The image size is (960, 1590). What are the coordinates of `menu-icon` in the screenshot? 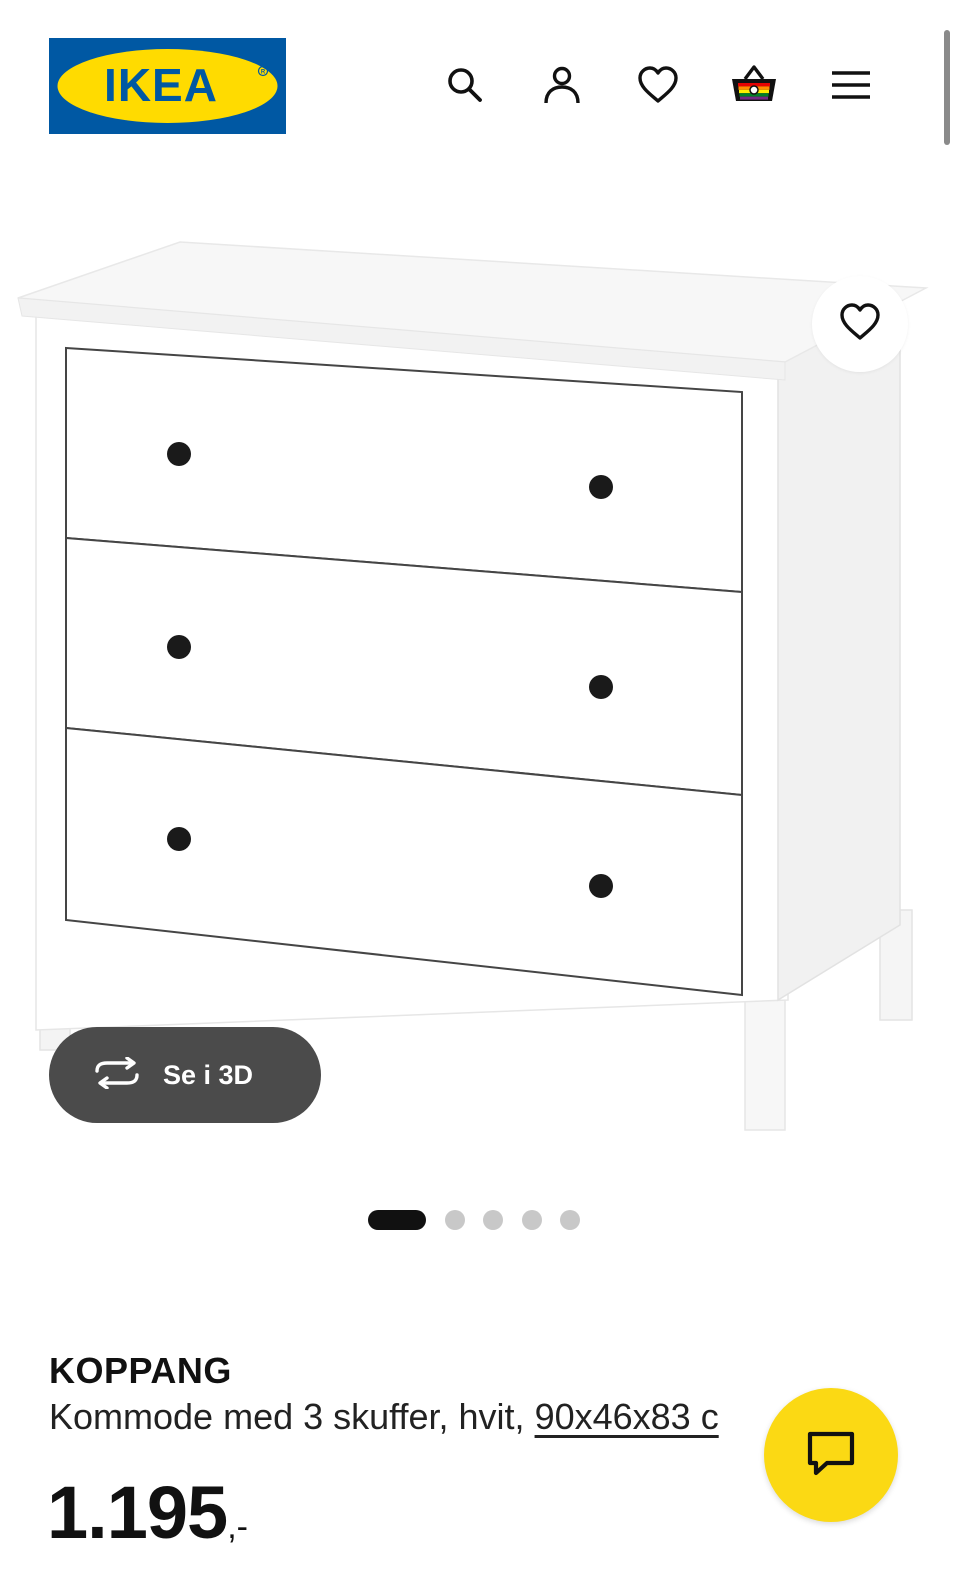 It's located at (851, 85).